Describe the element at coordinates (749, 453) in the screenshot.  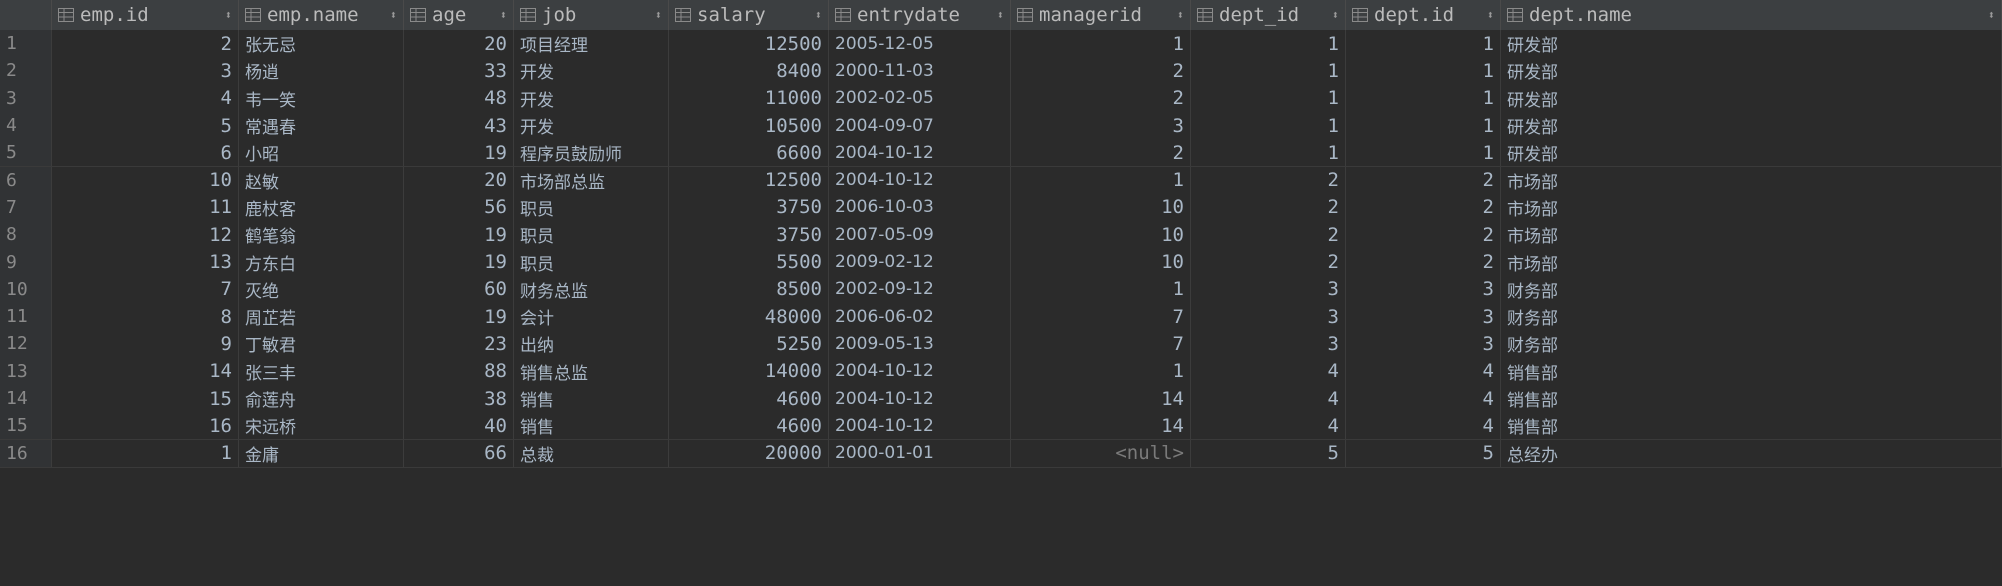
I see `cell-salary: 20000` at that location.